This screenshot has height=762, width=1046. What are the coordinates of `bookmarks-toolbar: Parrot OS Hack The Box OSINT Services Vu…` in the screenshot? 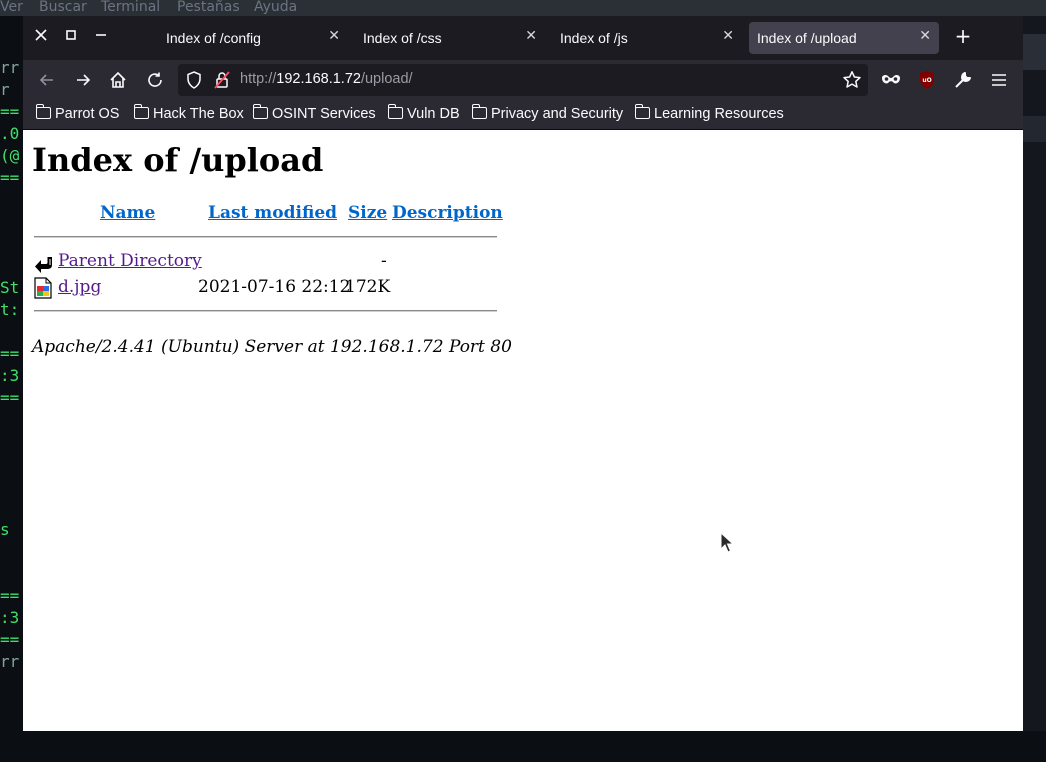 It's located at (523, 115).